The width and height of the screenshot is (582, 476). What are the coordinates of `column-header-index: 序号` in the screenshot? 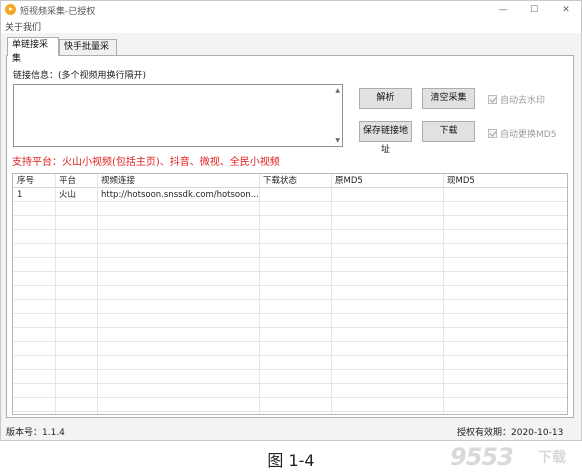 It's located at (34, 181).